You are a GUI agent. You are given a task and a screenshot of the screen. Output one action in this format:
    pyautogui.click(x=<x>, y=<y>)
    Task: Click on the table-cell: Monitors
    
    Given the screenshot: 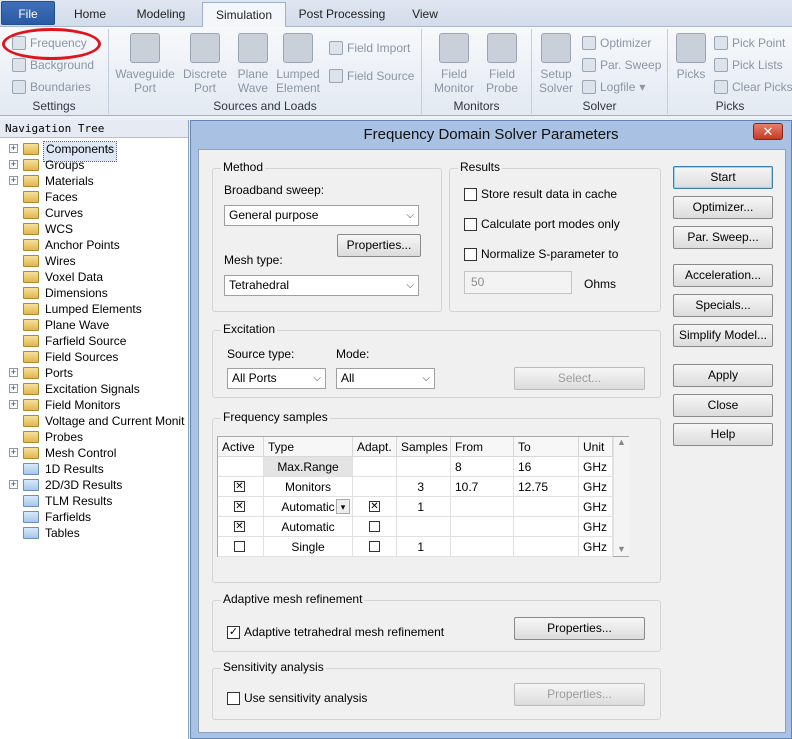 What is the action you would take?
    pyautogui.click(x=308, y=487)
    